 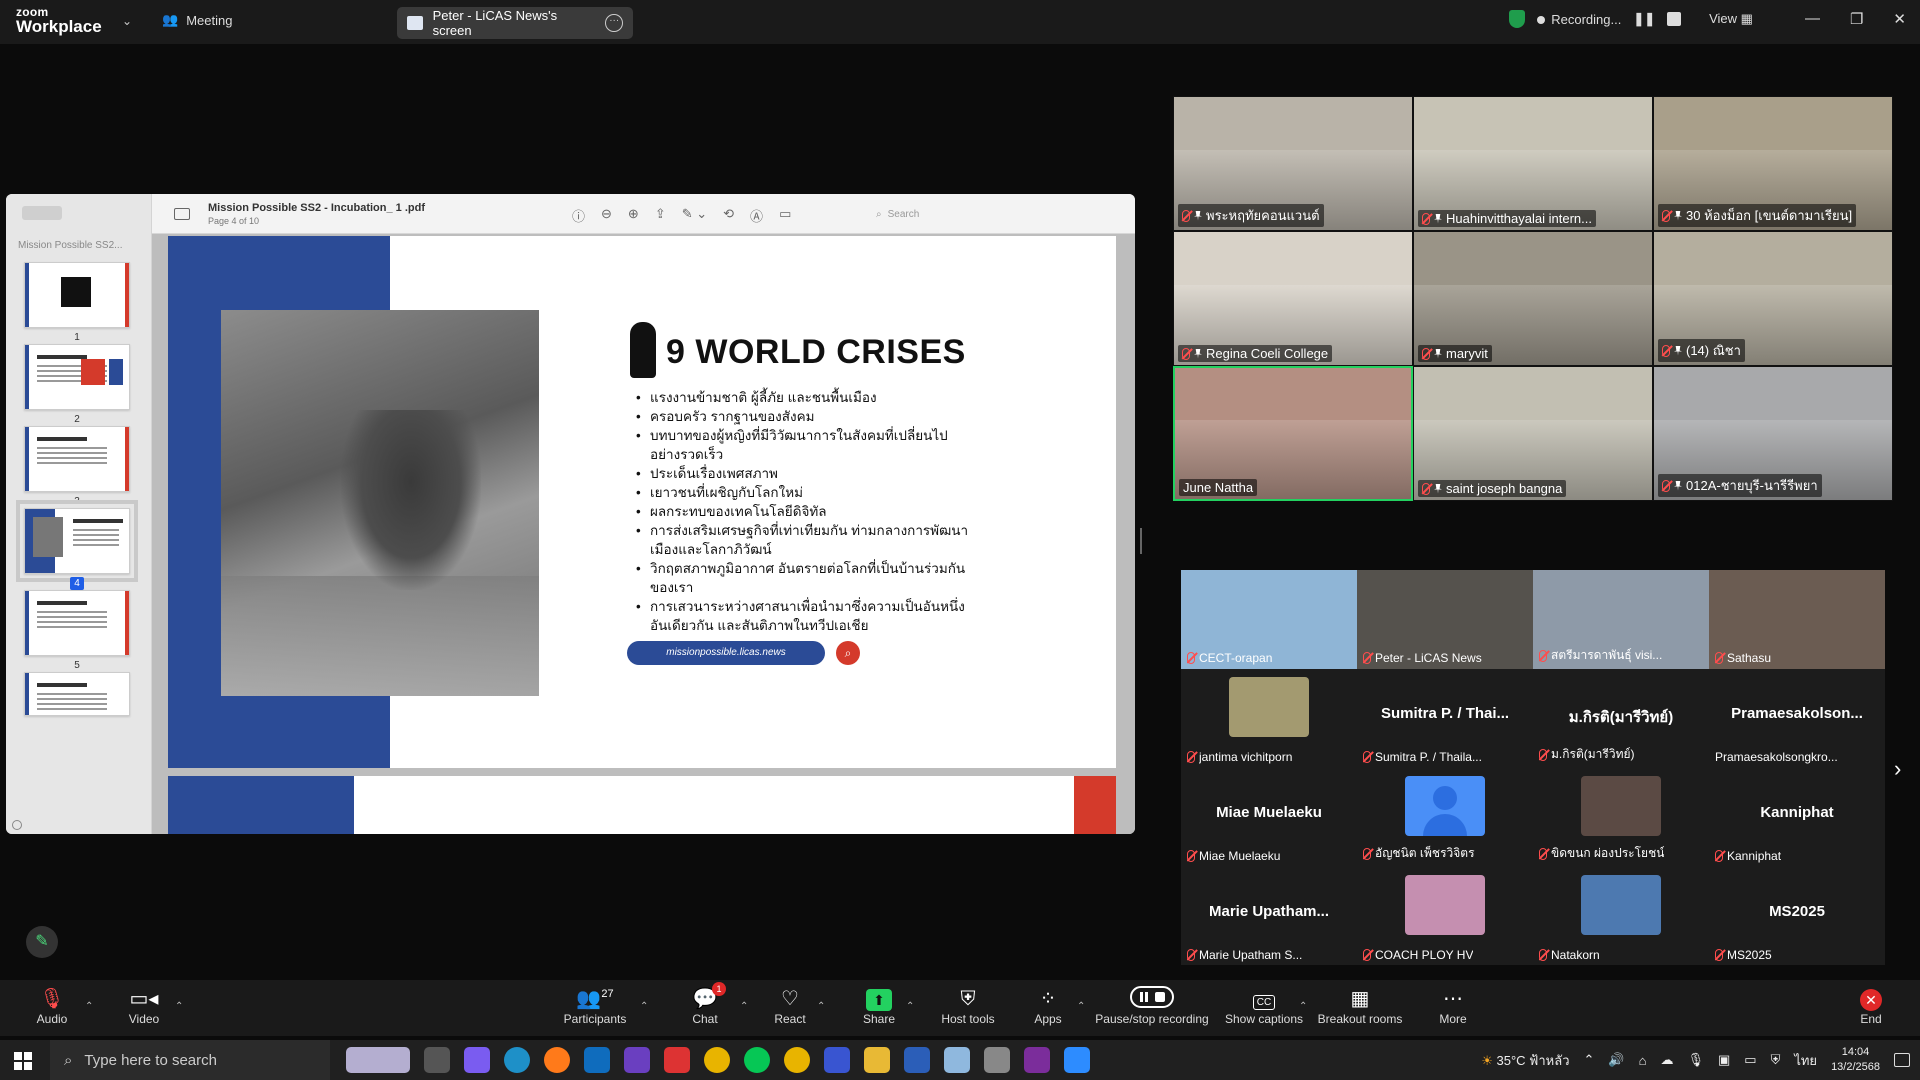 I want to click on network-icon: ⌂, so click(x=1643, y=1060).